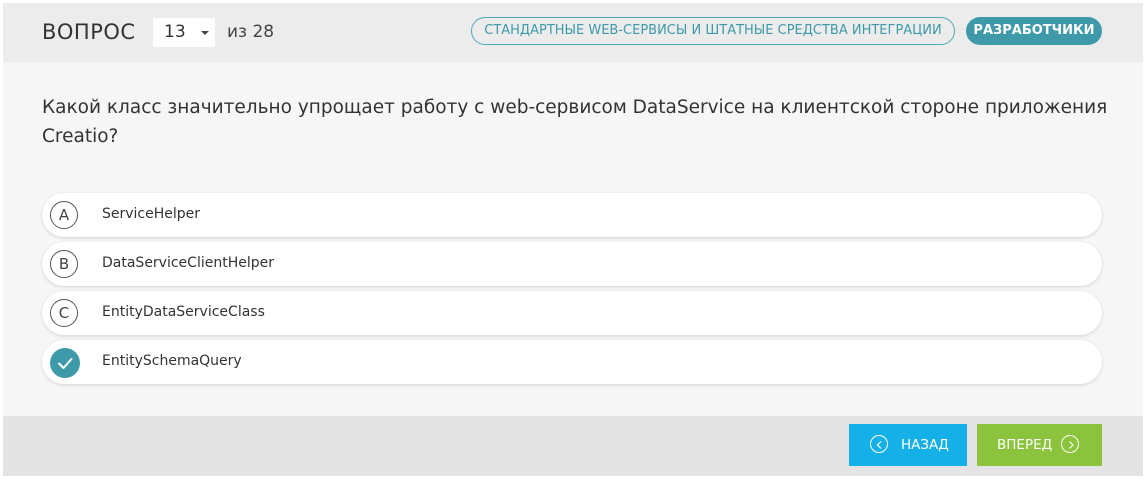 This screenshot has width=1148, height=481. Describe the element at coordinates (183, 312) in the screenshot. I see `answer-text: EntityDataServiceClass` at that location.